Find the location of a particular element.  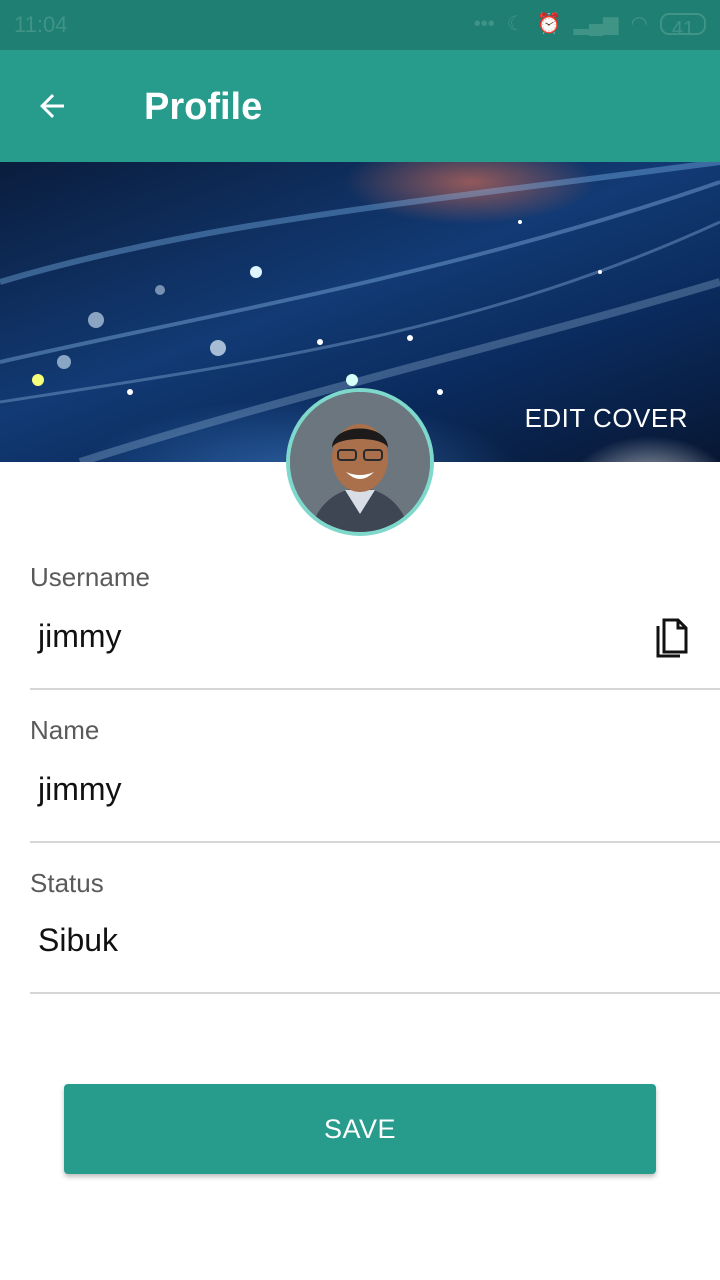

status-icons: ••• ☾ ⏰ ▂▄▆ ◠ 41 is located at coordinates (589, 25).